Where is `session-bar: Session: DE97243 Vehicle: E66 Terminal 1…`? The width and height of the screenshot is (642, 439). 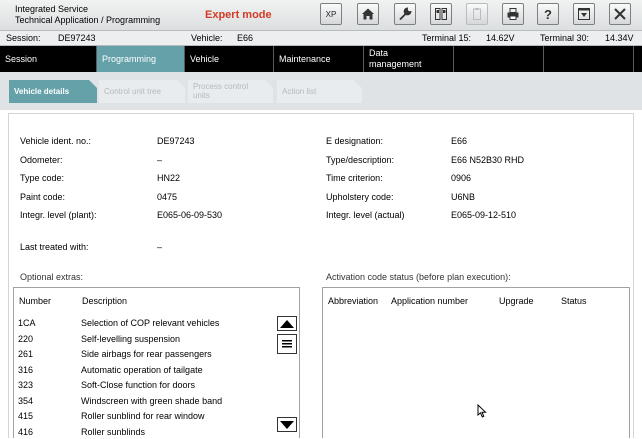 session-bar: Session: DE97243 Vehicle: E66 Terminal 1… is located at coordinates (321, 38).